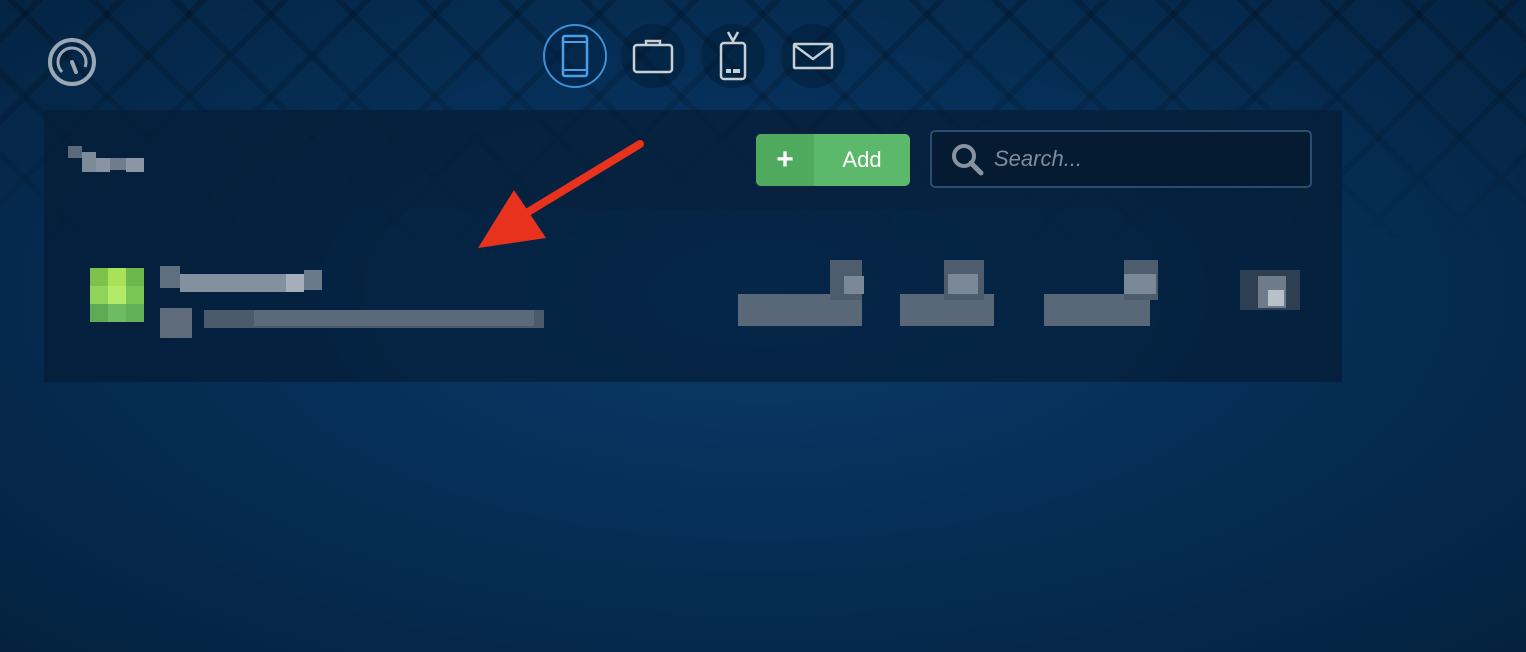  What do you see at coordinates (106, 159) in the screenshot?
I see `redacted-title` at bounding box center [106, 159].